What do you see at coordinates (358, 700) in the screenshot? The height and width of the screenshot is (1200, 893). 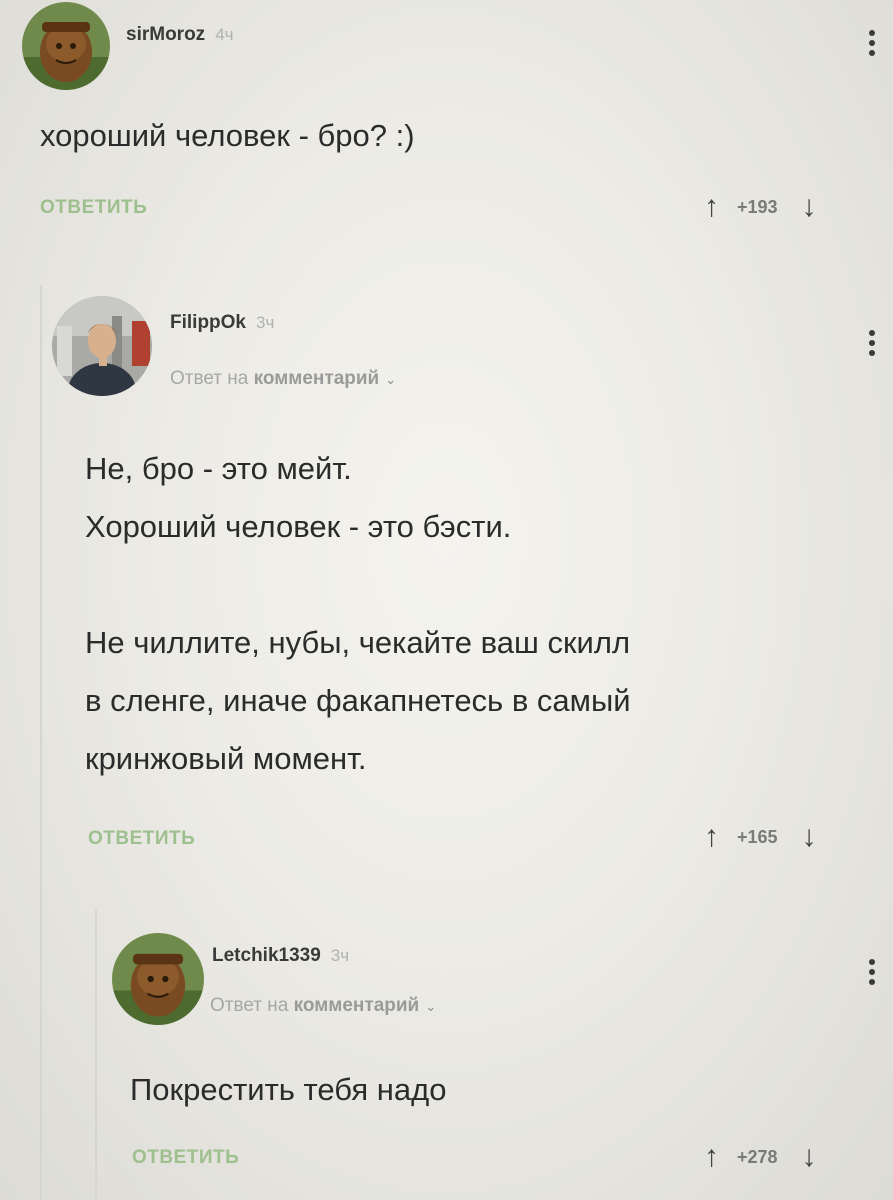 I see `comment-text-line: в сленге, иначе факапнетесь в самый` at bounding box center [358, 700].